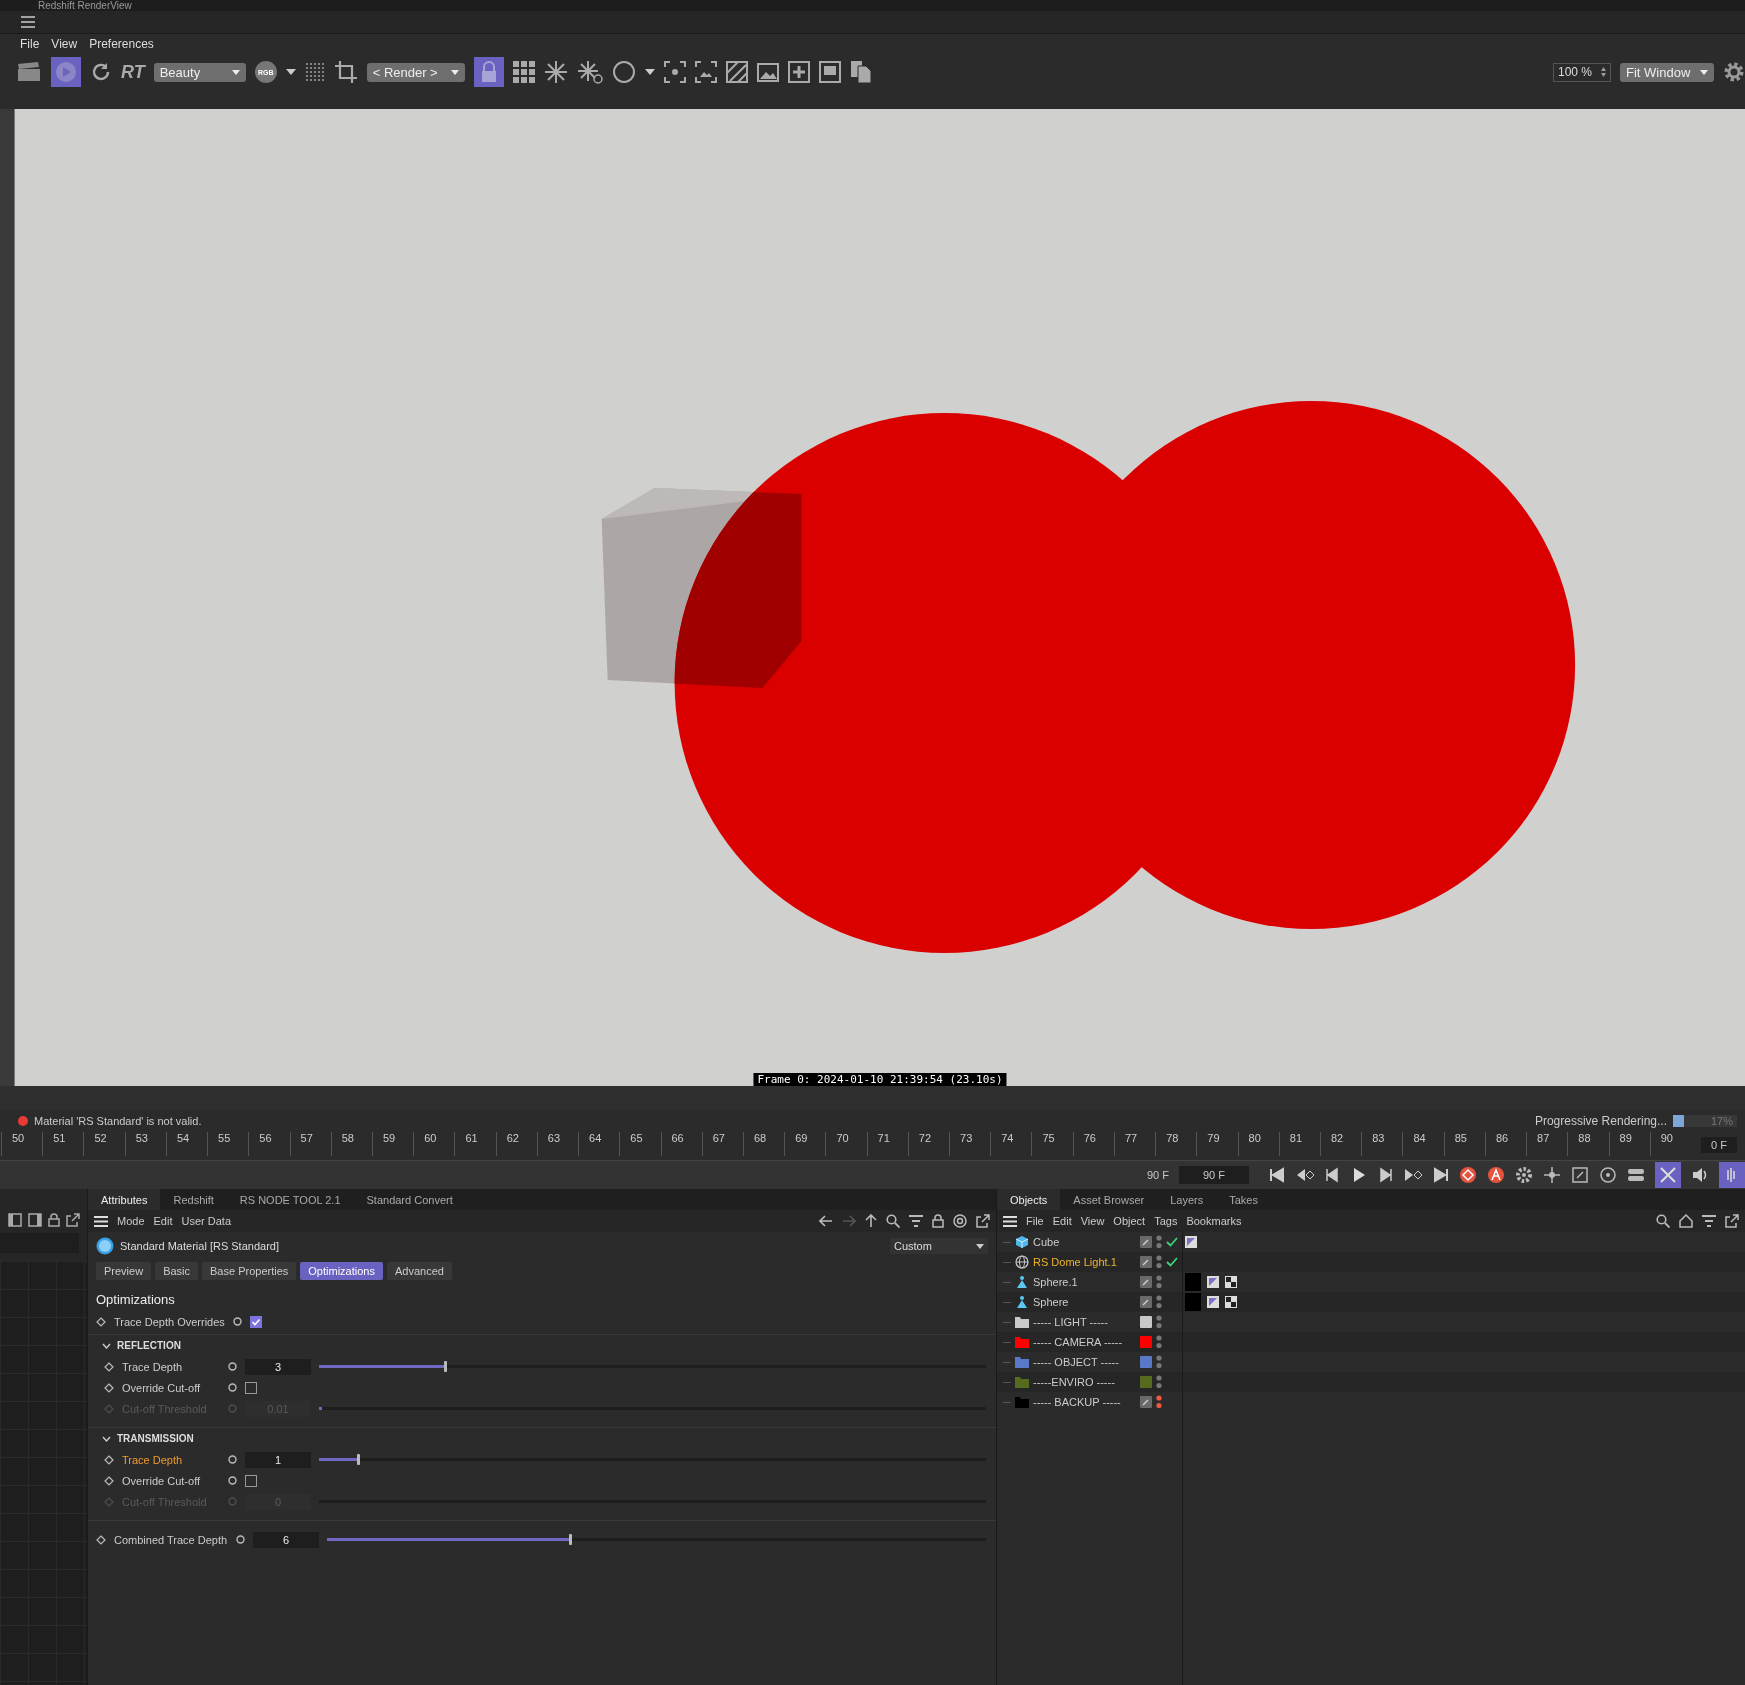  What do you see at coordinates (893, 1221) in the screenshot?
I see `search-icon` at bounding box center [893, 1221].